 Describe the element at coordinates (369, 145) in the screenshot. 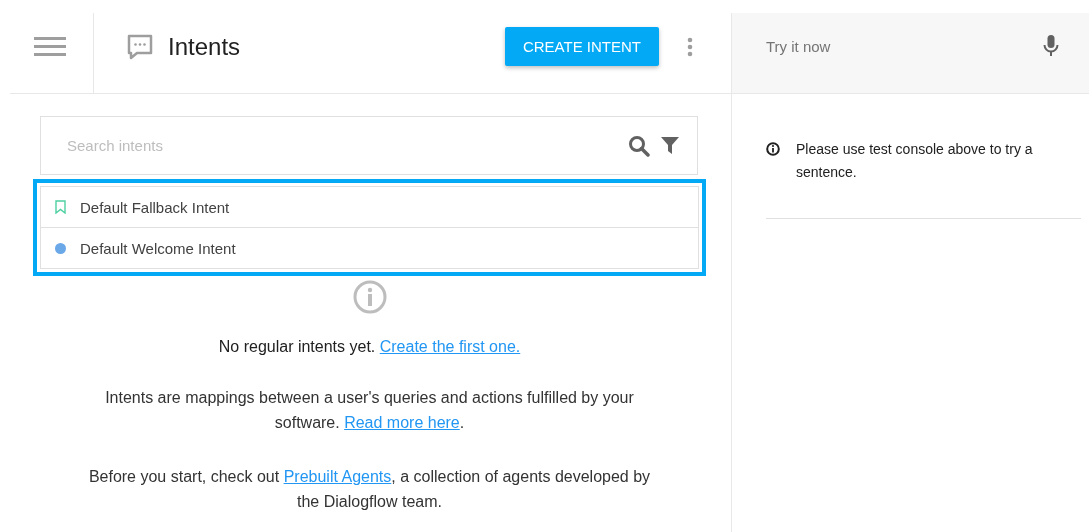

I see `search-field: Search intents` at that location.